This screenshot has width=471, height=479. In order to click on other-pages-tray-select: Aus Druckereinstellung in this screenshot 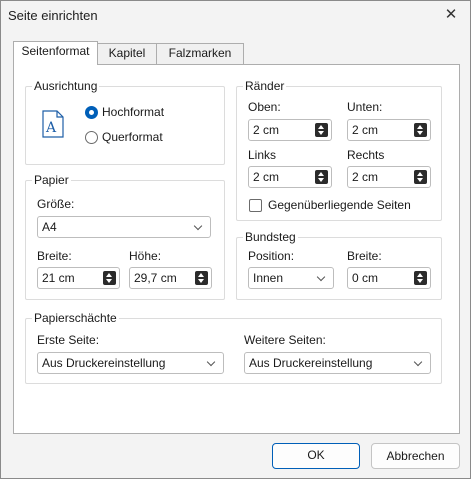, I will do `click(337, 363)`.